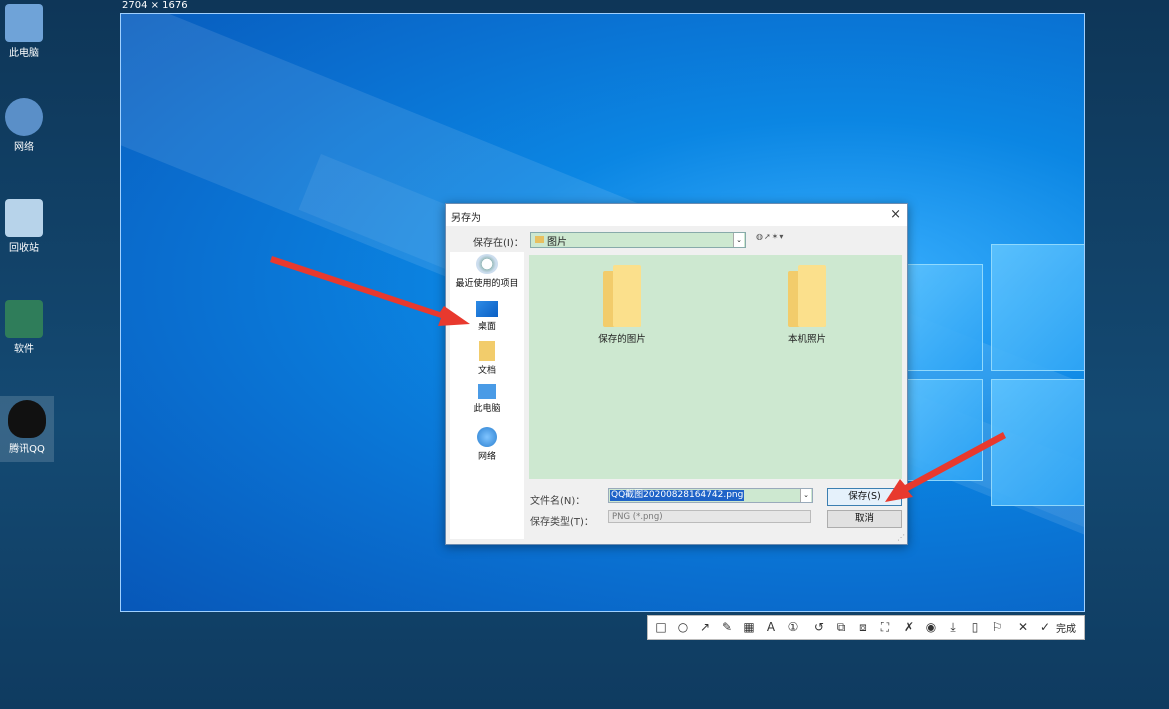 The width and height of the screenshot is (1169, 709). Describe the element at coordinates (677, 495) in the screenshot. I see `filename-value: QQ截图20200828164742.png` at that location.